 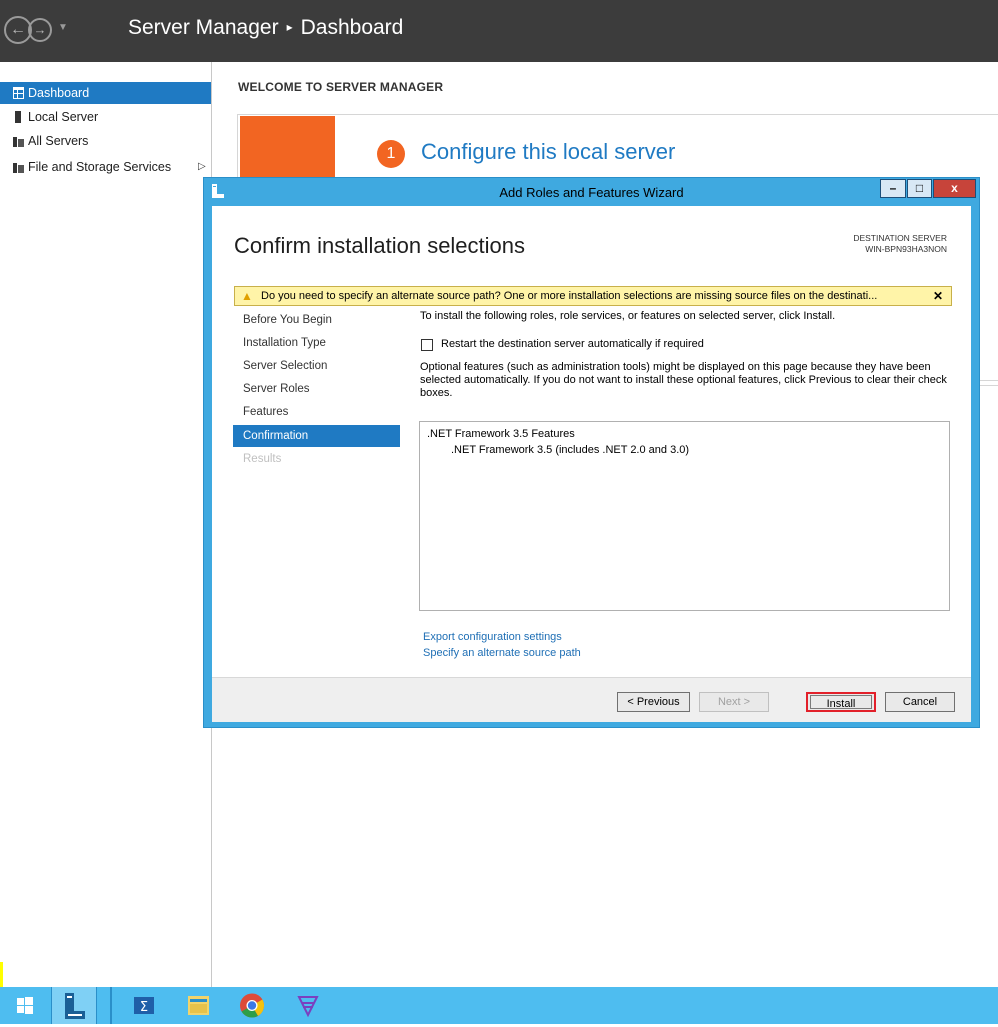 I want to click on app-name: Server Manager, so click(x=203, y=27).